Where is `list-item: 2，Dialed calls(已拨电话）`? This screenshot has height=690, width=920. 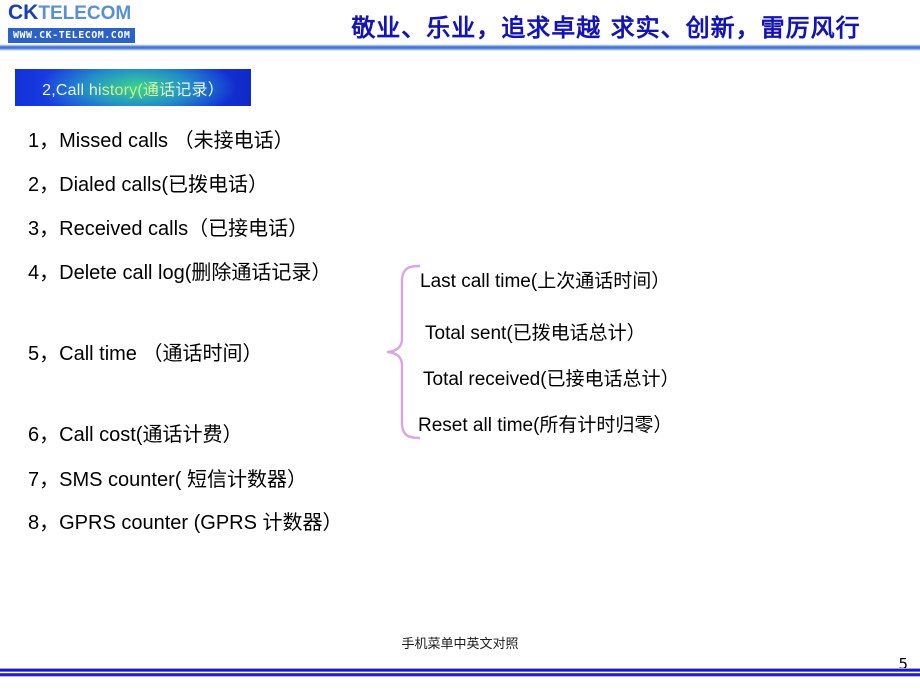 list-item: 2，Dialed calls(已拨电话） is located at coordinates (148, 185).